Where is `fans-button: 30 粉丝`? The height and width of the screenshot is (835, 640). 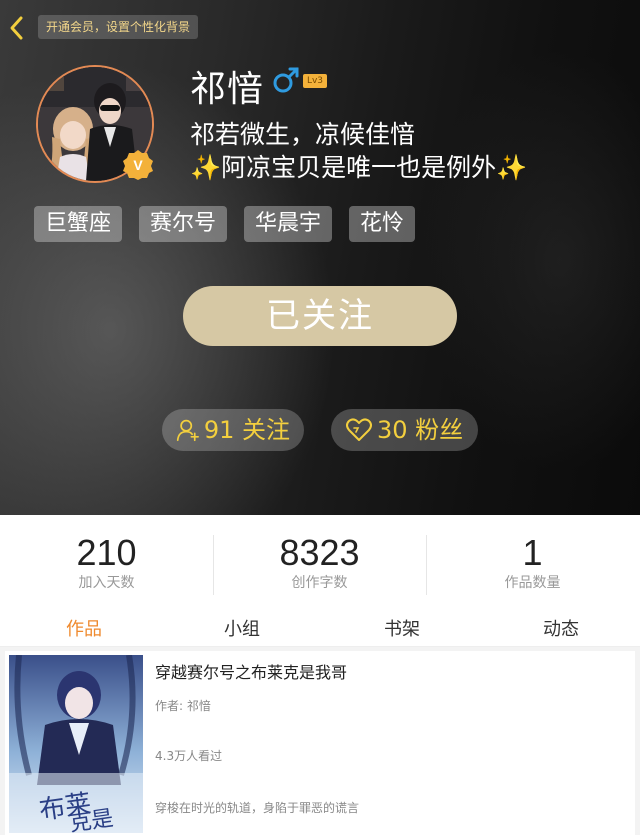 fans-button: 30 粉丝 is located at coordinates (404, 430).